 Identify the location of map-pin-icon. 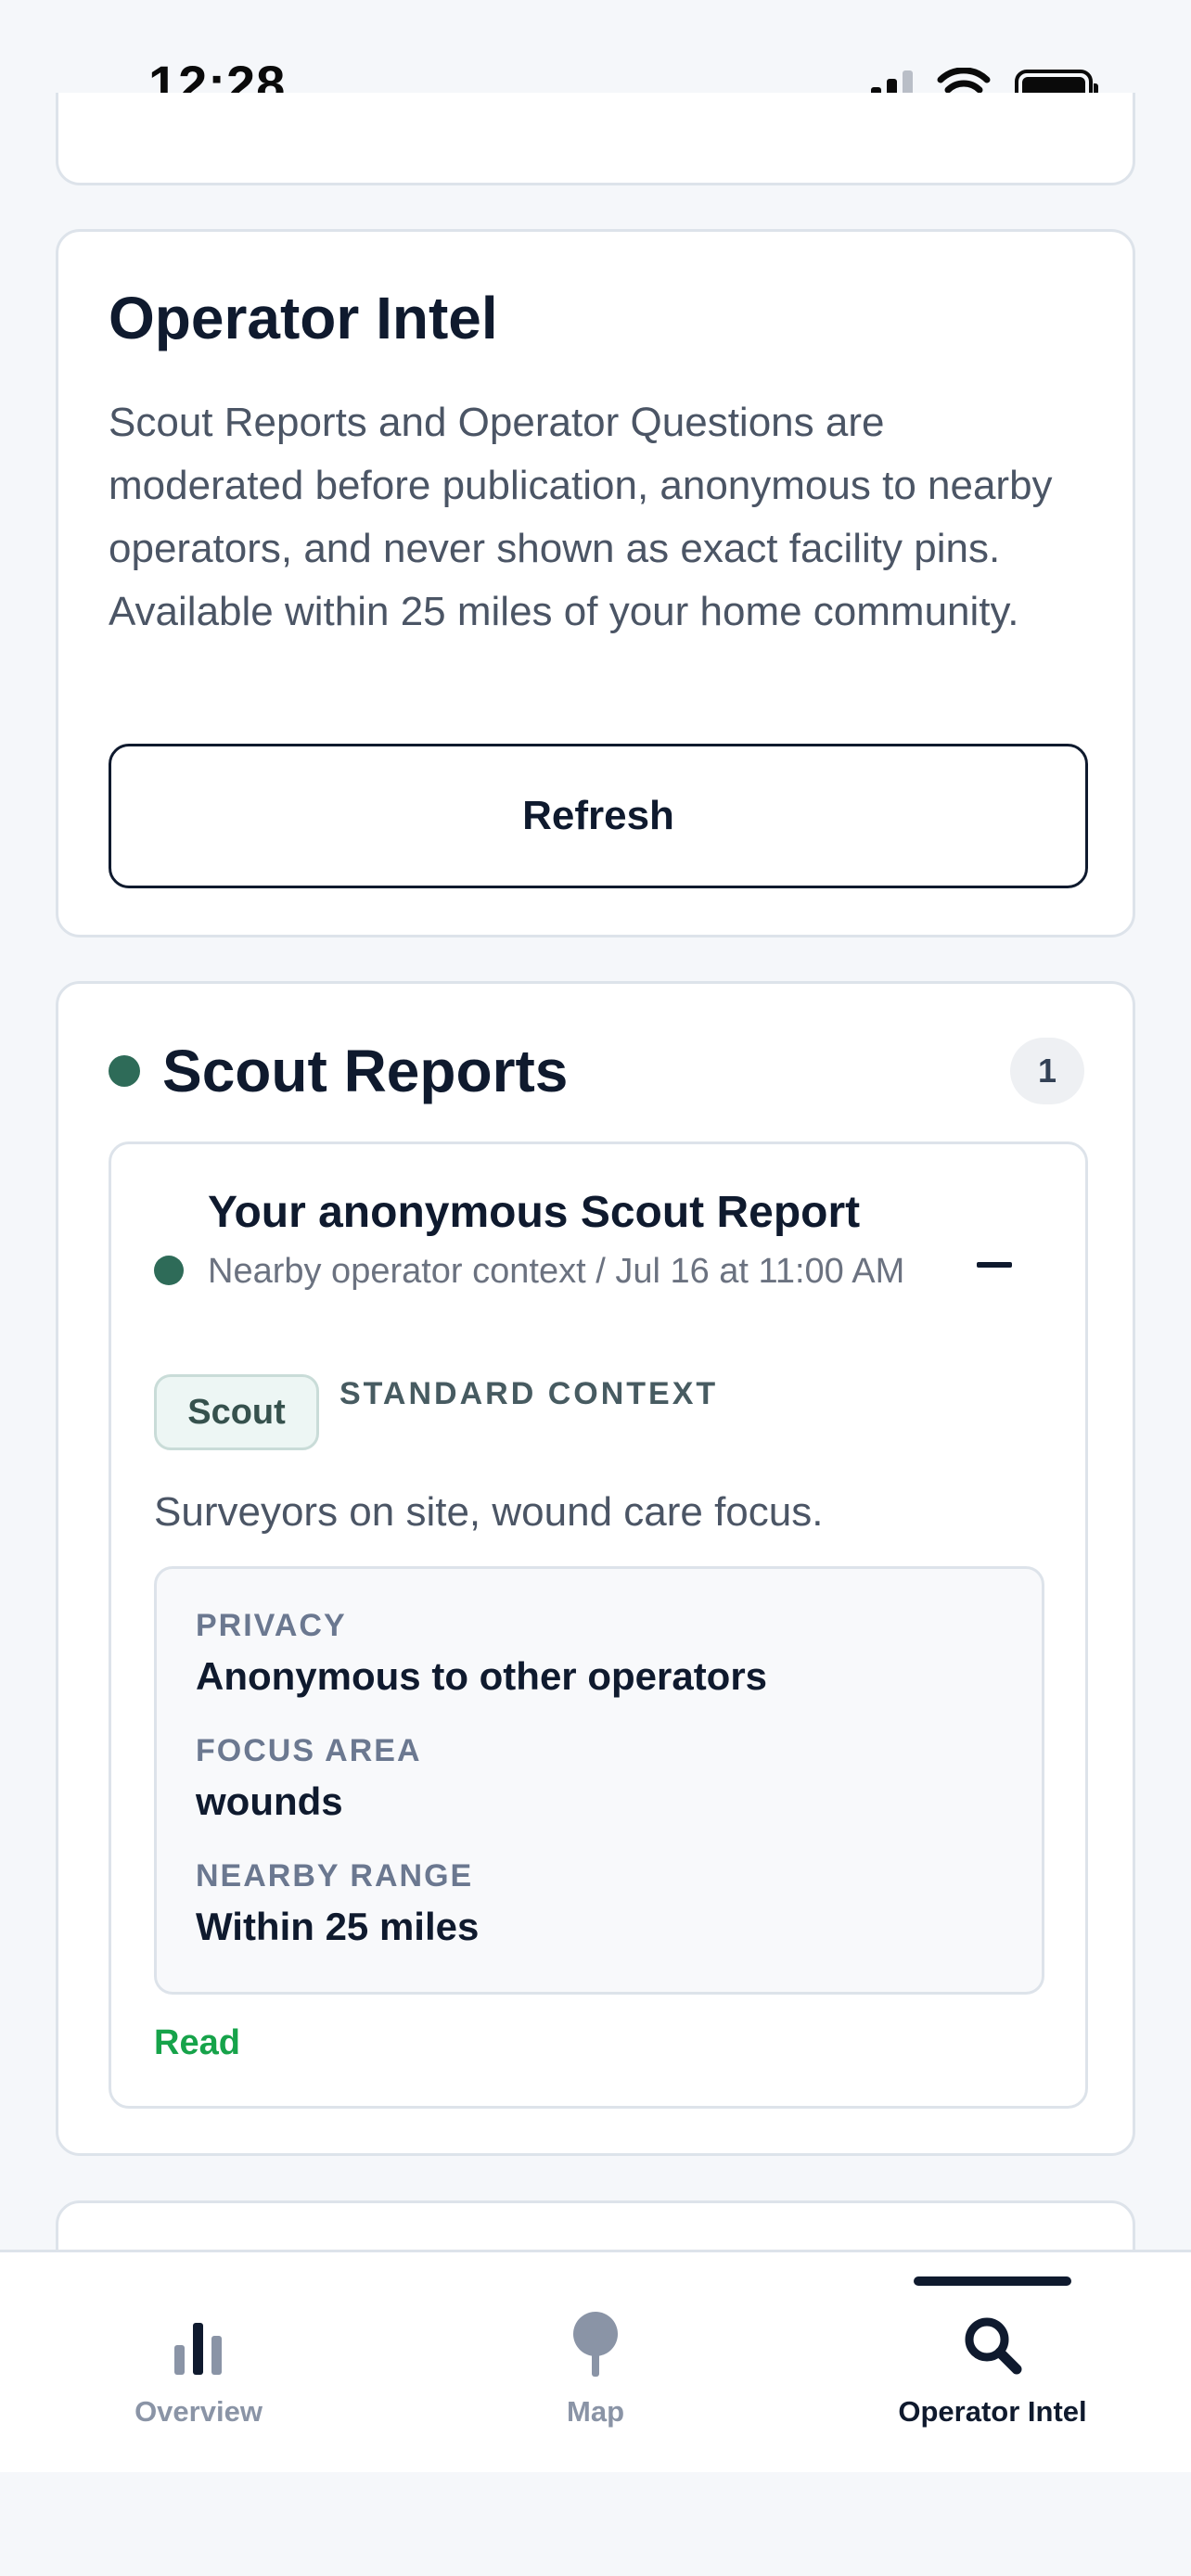
(595, 2344).